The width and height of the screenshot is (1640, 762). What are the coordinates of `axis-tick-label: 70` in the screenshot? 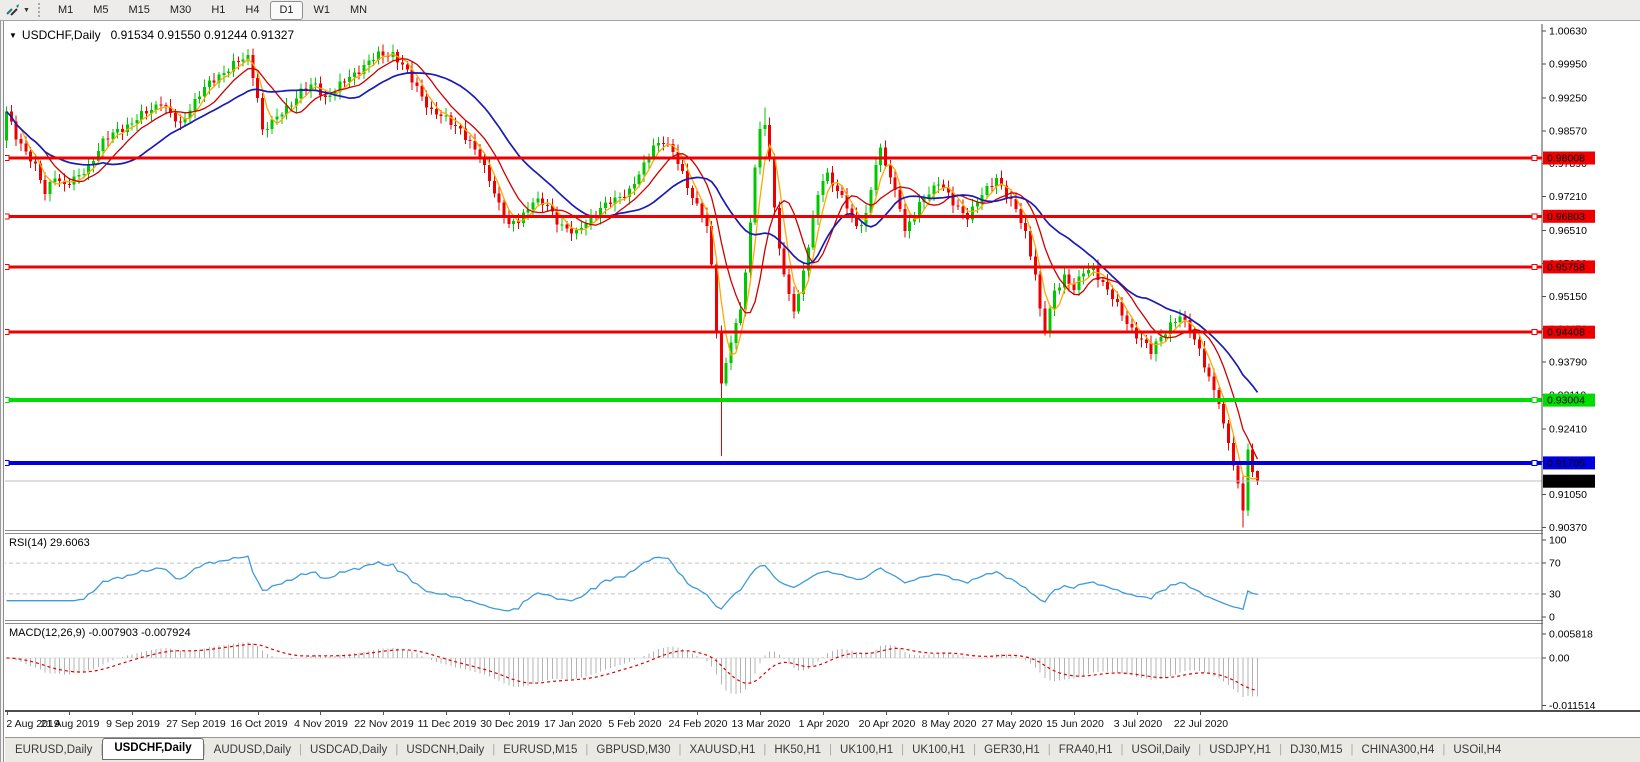 It's located at (1555, 564).